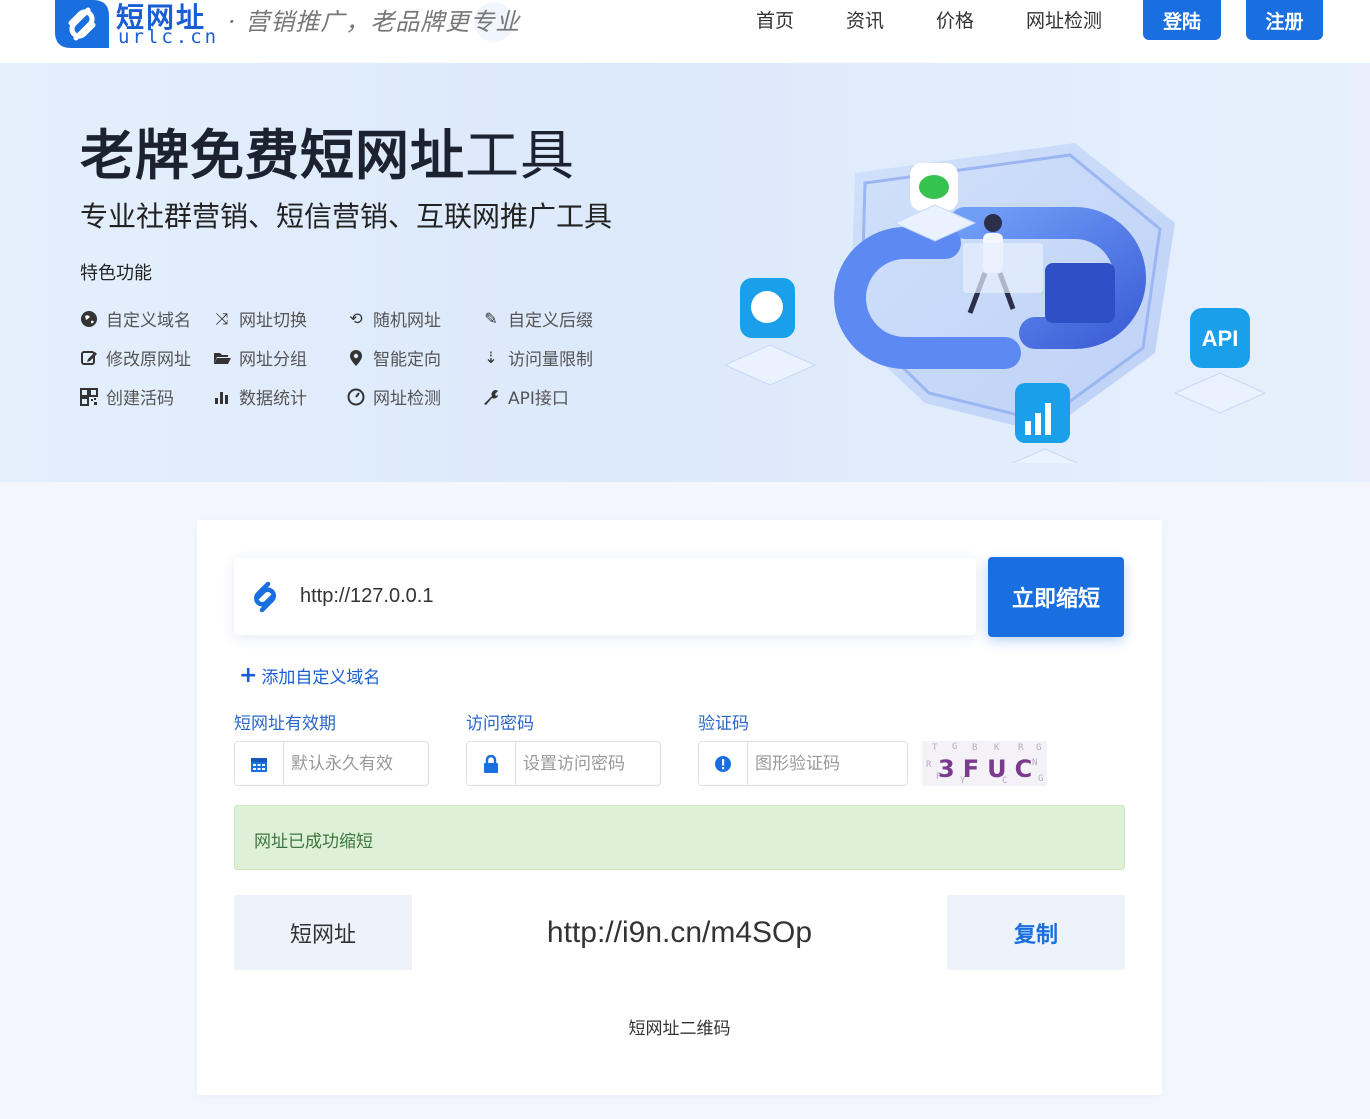 The width and height of the screenshot is (1370, 1119). I want to click on feature-random-url: ⟲ 随机网址, so click(394, 318).